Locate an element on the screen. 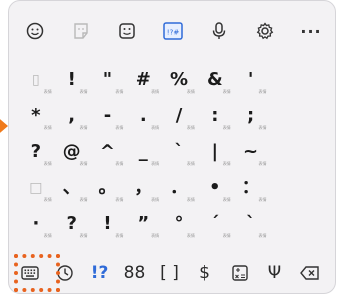 The height and width of the screenshot is (296, 341). backspace-icon is located at coordinates (309, 273).